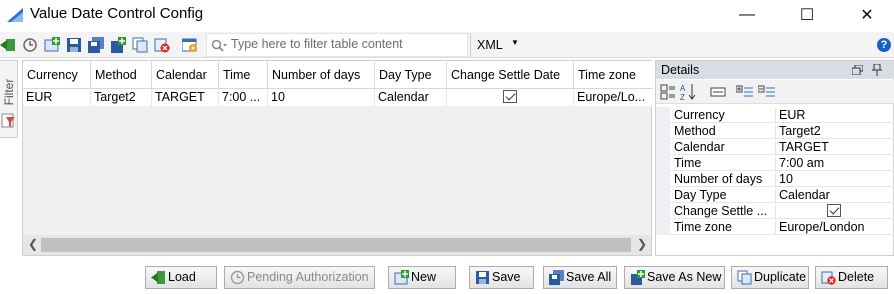  Describe the element at coordinates (699, 147) in the screenshot. I see `property-key: Calendar` at that location.